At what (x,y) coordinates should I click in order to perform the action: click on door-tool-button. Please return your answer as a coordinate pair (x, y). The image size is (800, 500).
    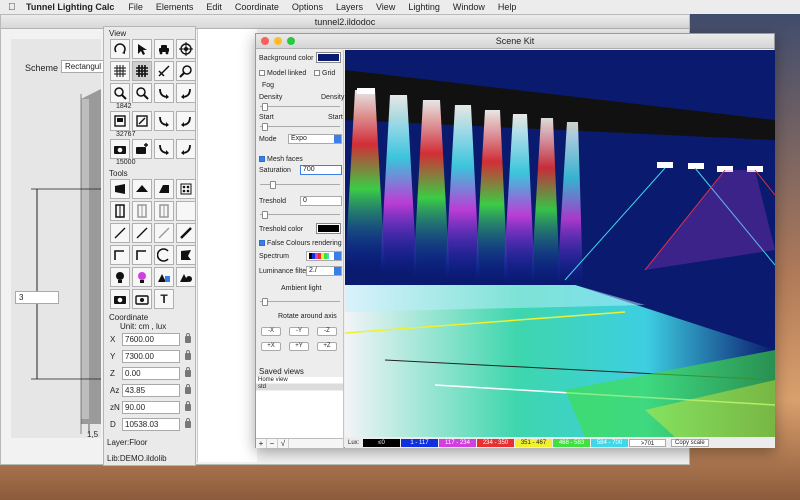
    Looking at the image, I should click on (120, 211).